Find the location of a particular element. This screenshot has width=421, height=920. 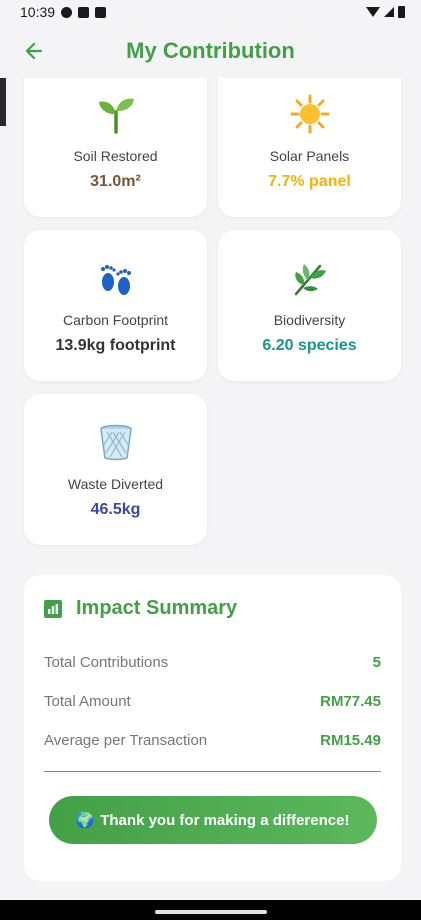

thank-you-label: Thank you for making a difference! is located at coordinates (225, 820).